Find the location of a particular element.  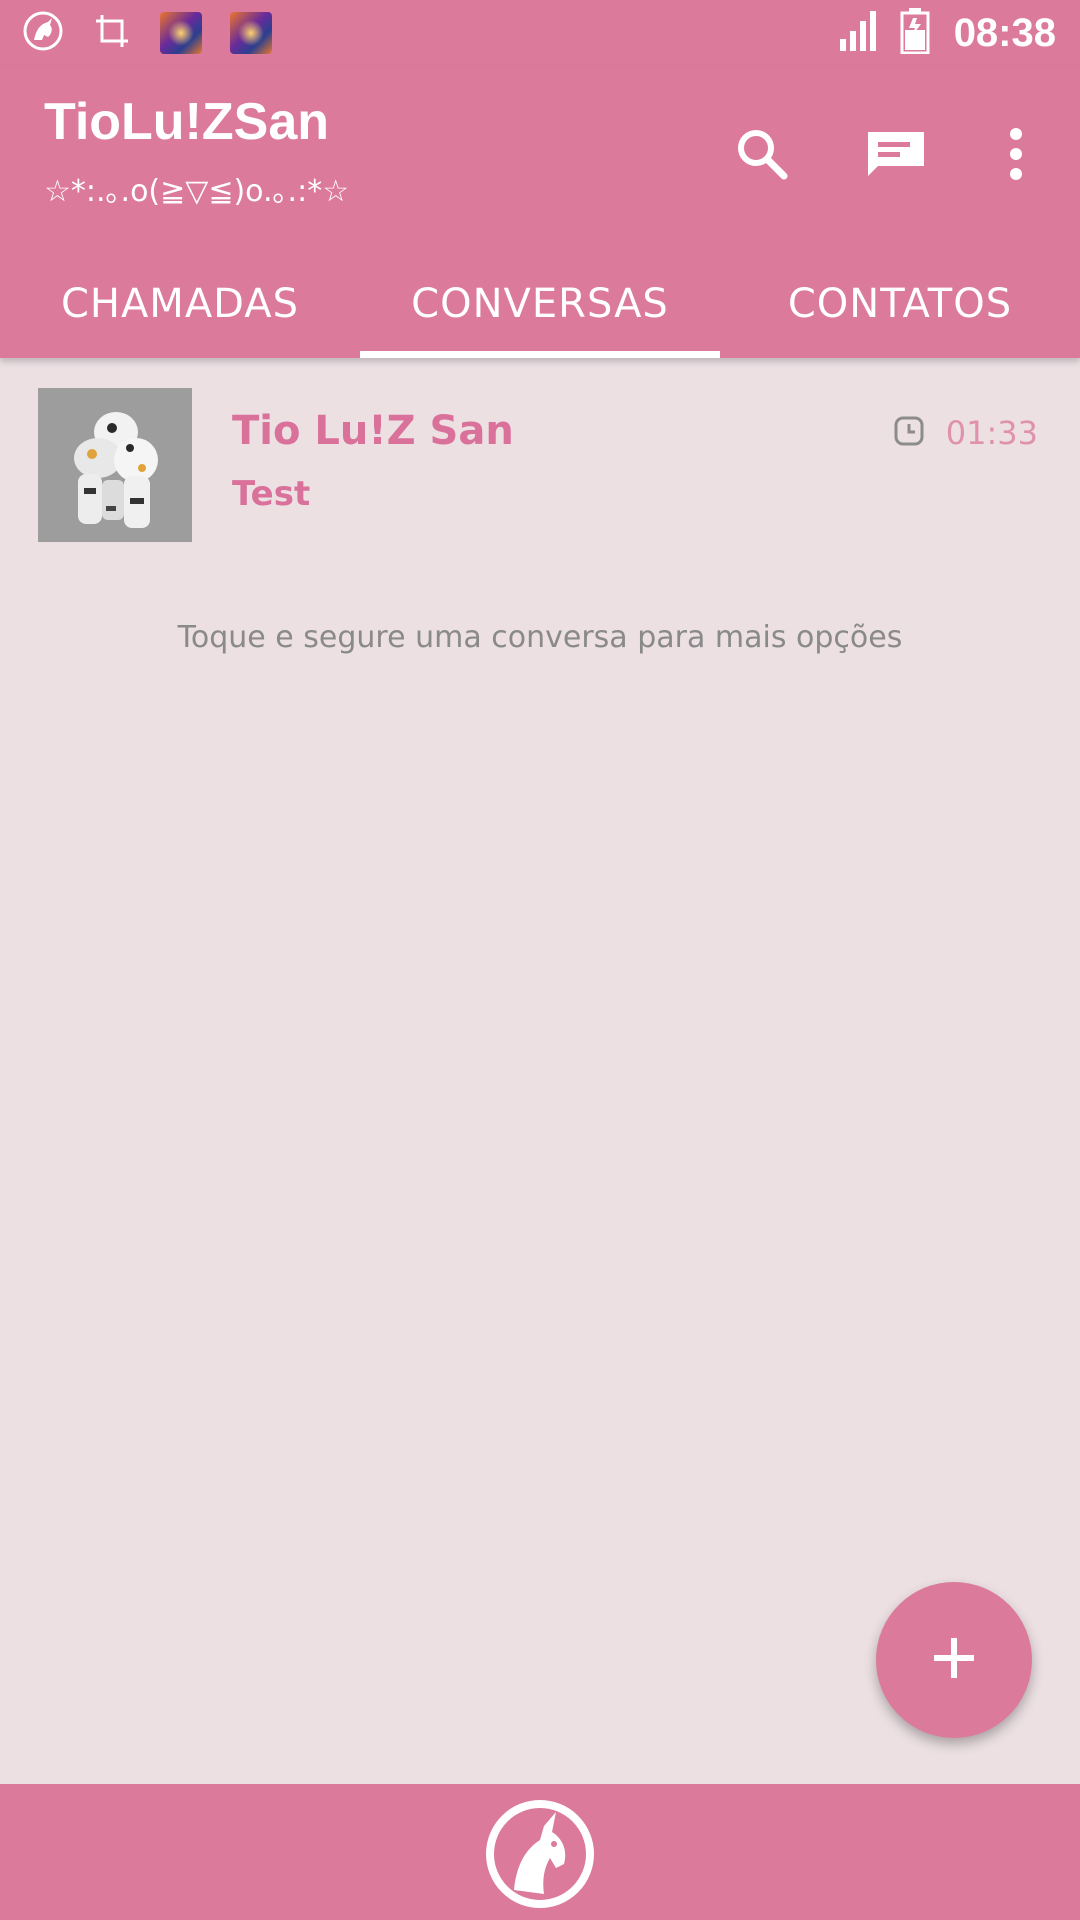

more-vert-icon is located at coordinates (1016, 156).